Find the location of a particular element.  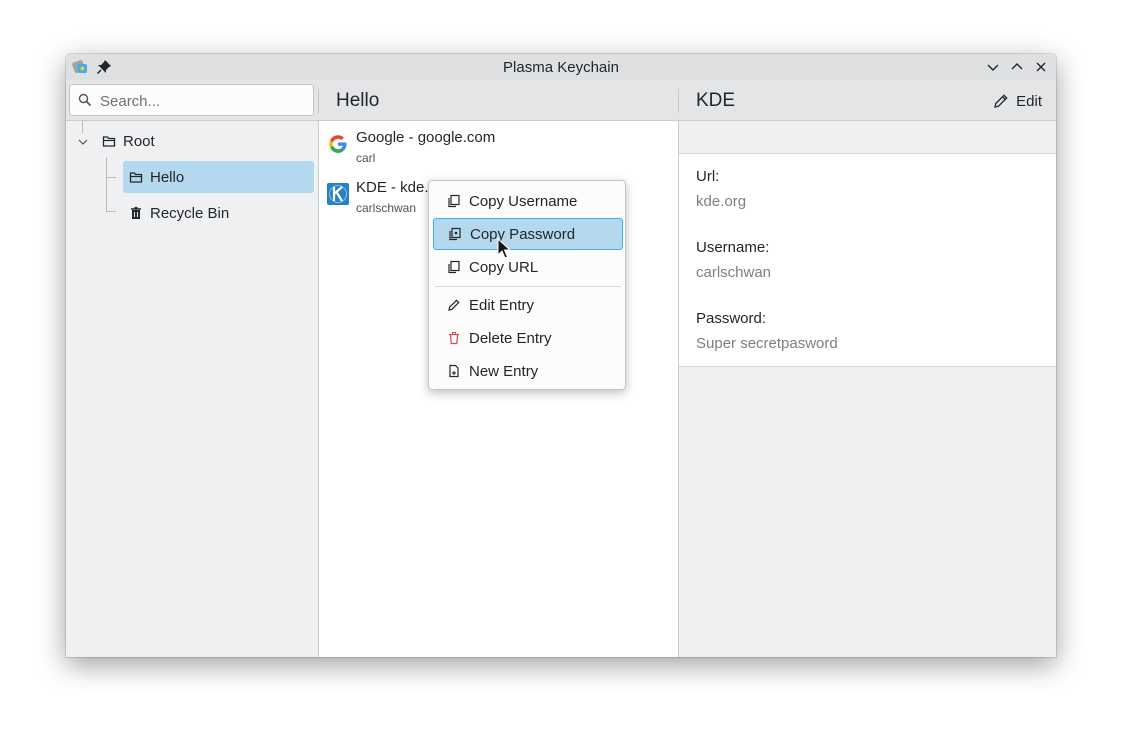

password-value: Super secretpasword is located at coordinates (767, 343).